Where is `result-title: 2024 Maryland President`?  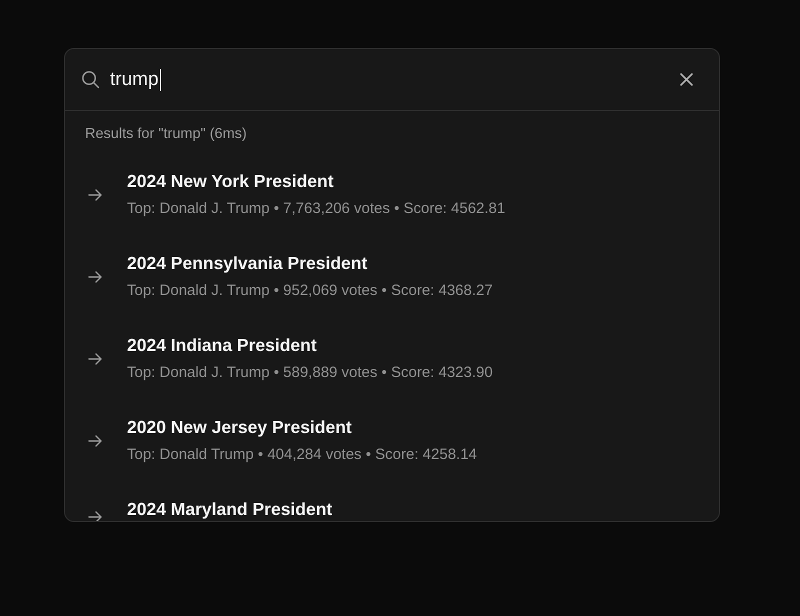 result-title: 2024 Maryland President is located at coordinates (229, 509).